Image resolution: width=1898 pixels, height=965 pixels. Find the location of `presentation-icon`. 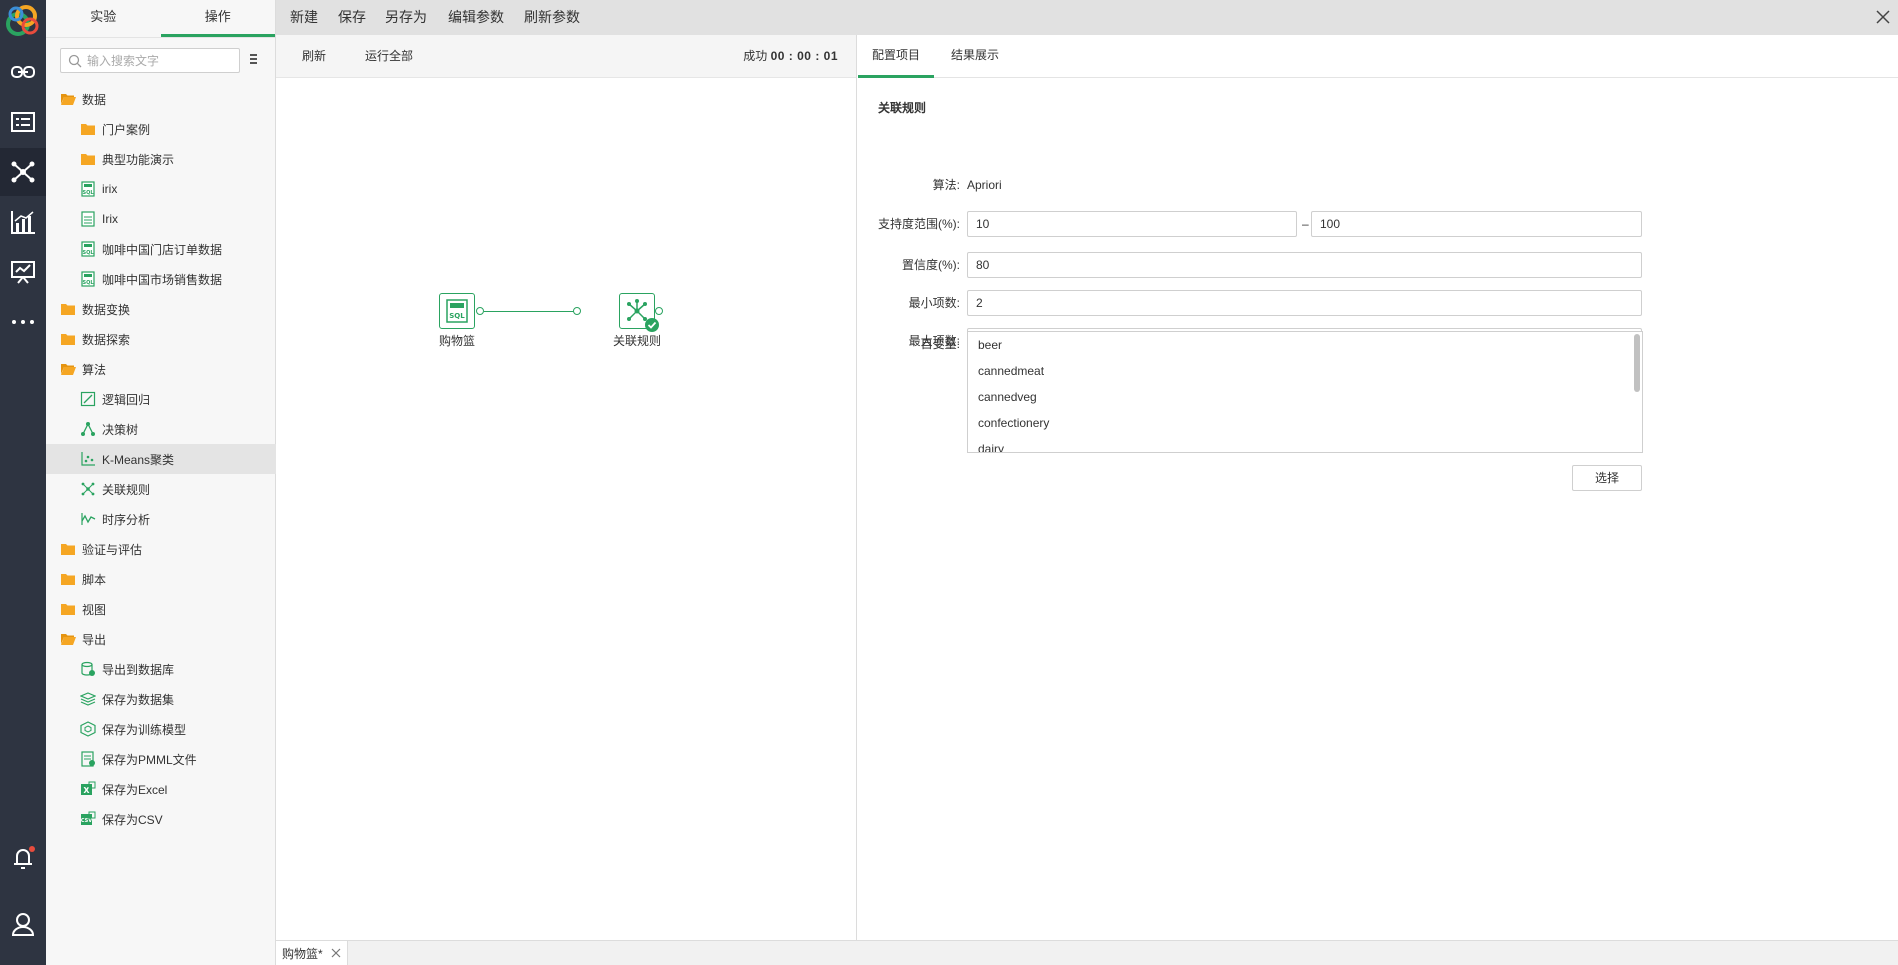

presentation-icon is located at coordinates (23, 272).